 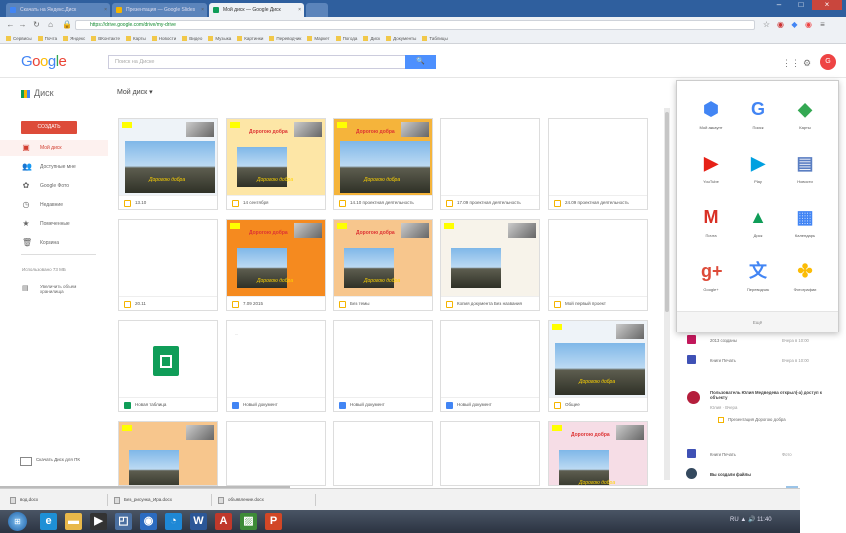 I want to click on app-launcher-item: ▤ Новости, so click(x=805, y=171).